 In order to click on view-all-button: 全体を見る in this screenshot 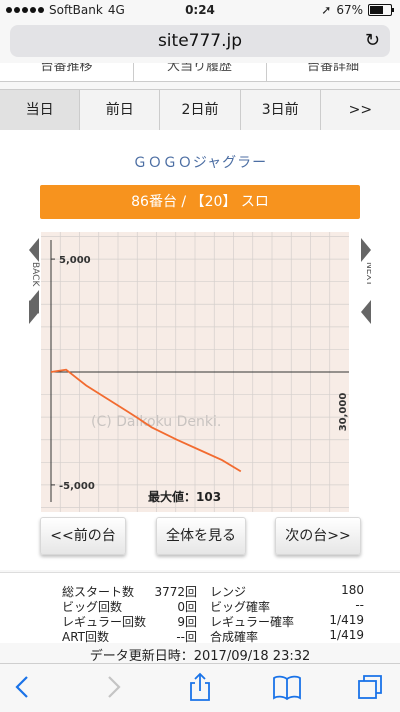, I will do `click(201, 536)`.